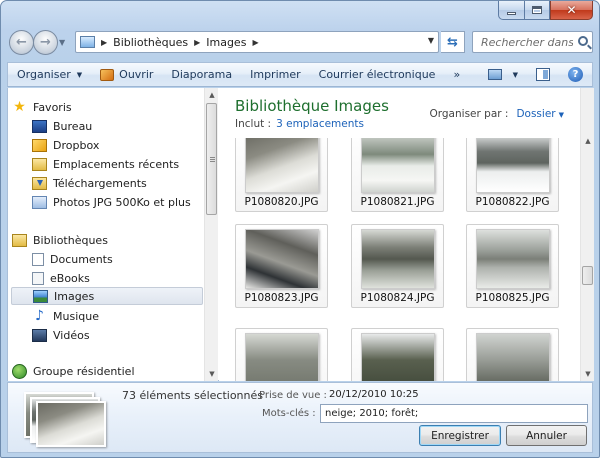 The height and width of the screenshot is (458, 600). I want to click on date-taken-label: Prise de vue :, so click(293, 395).